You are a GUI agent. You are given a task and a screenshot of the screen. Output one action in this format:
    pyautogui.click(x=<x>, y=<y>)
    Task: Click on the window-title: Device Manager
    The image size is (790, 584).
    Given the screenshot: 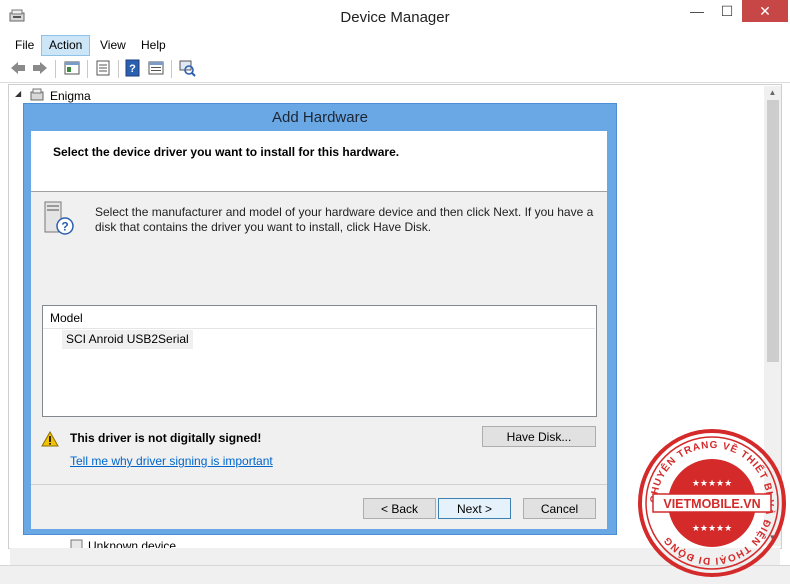 What is the action you would take?
    pyautogui.click(x=395, y=17)
    